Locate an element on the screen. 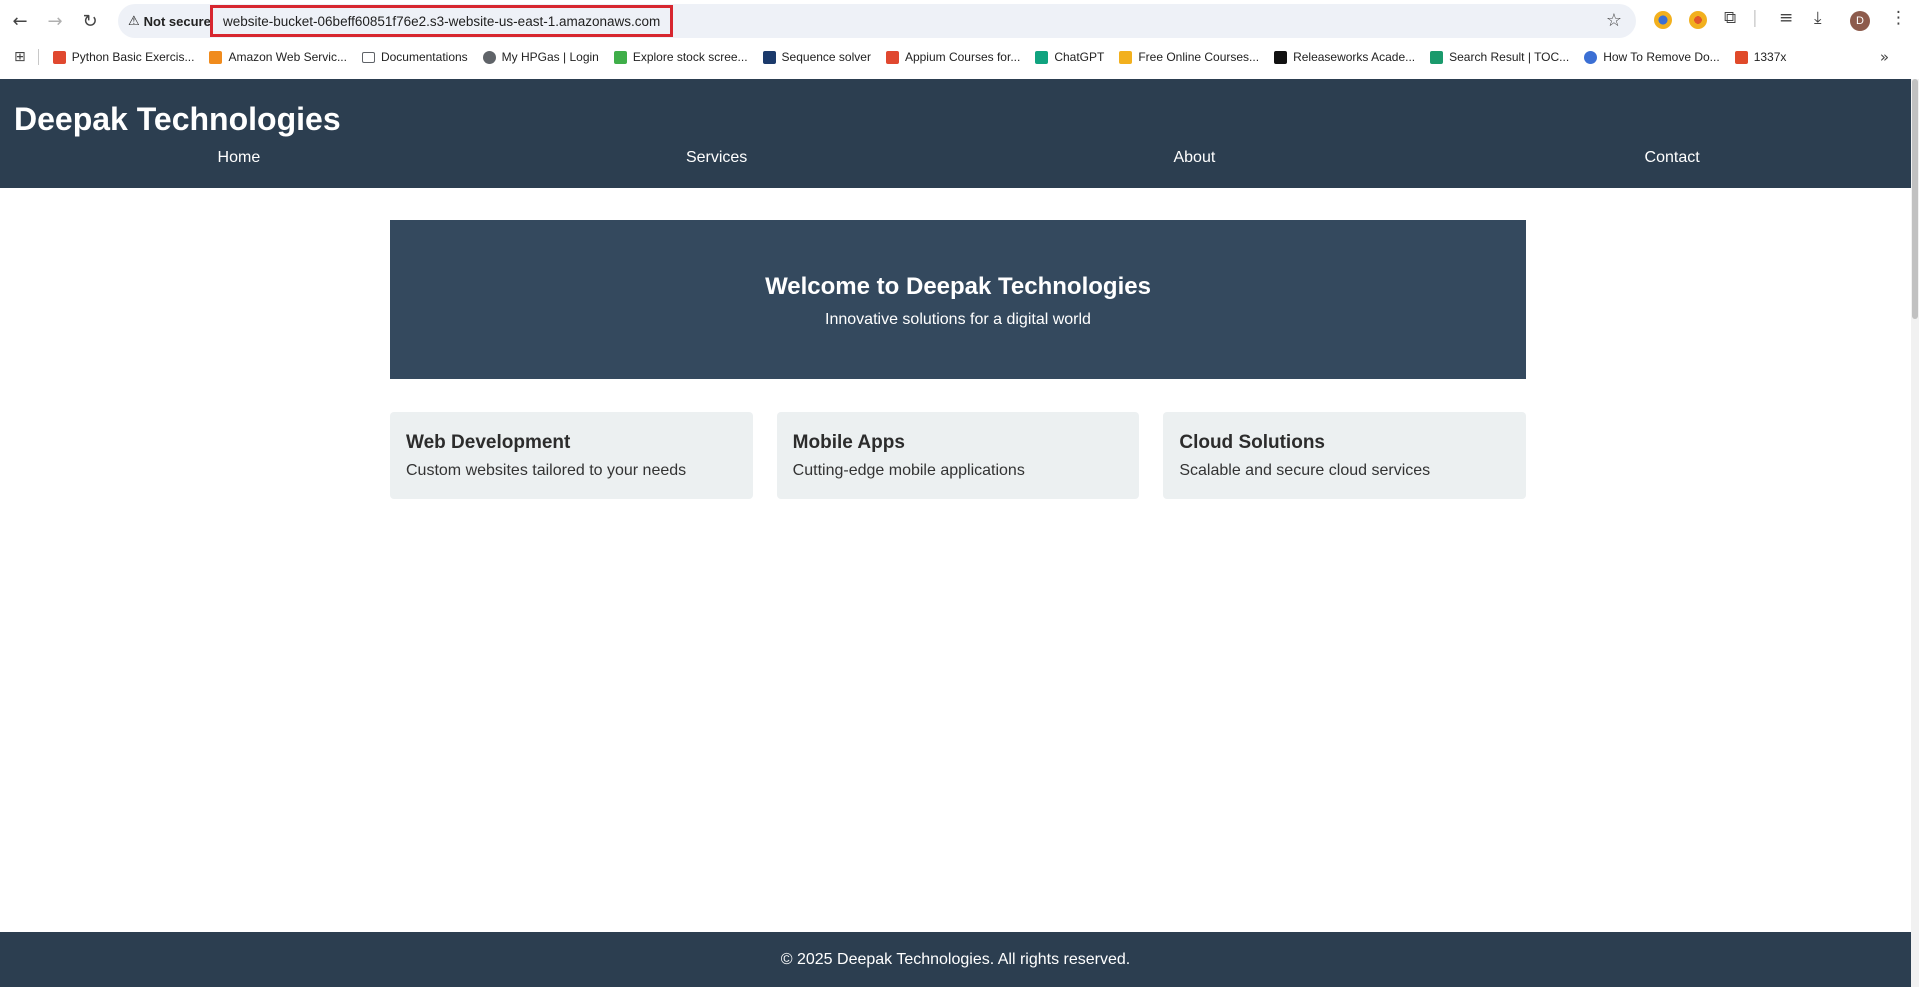 The width and height of the screenshot is (1919, 987). bookmark-item: Sequence solver is located at coordinates (816, 57).